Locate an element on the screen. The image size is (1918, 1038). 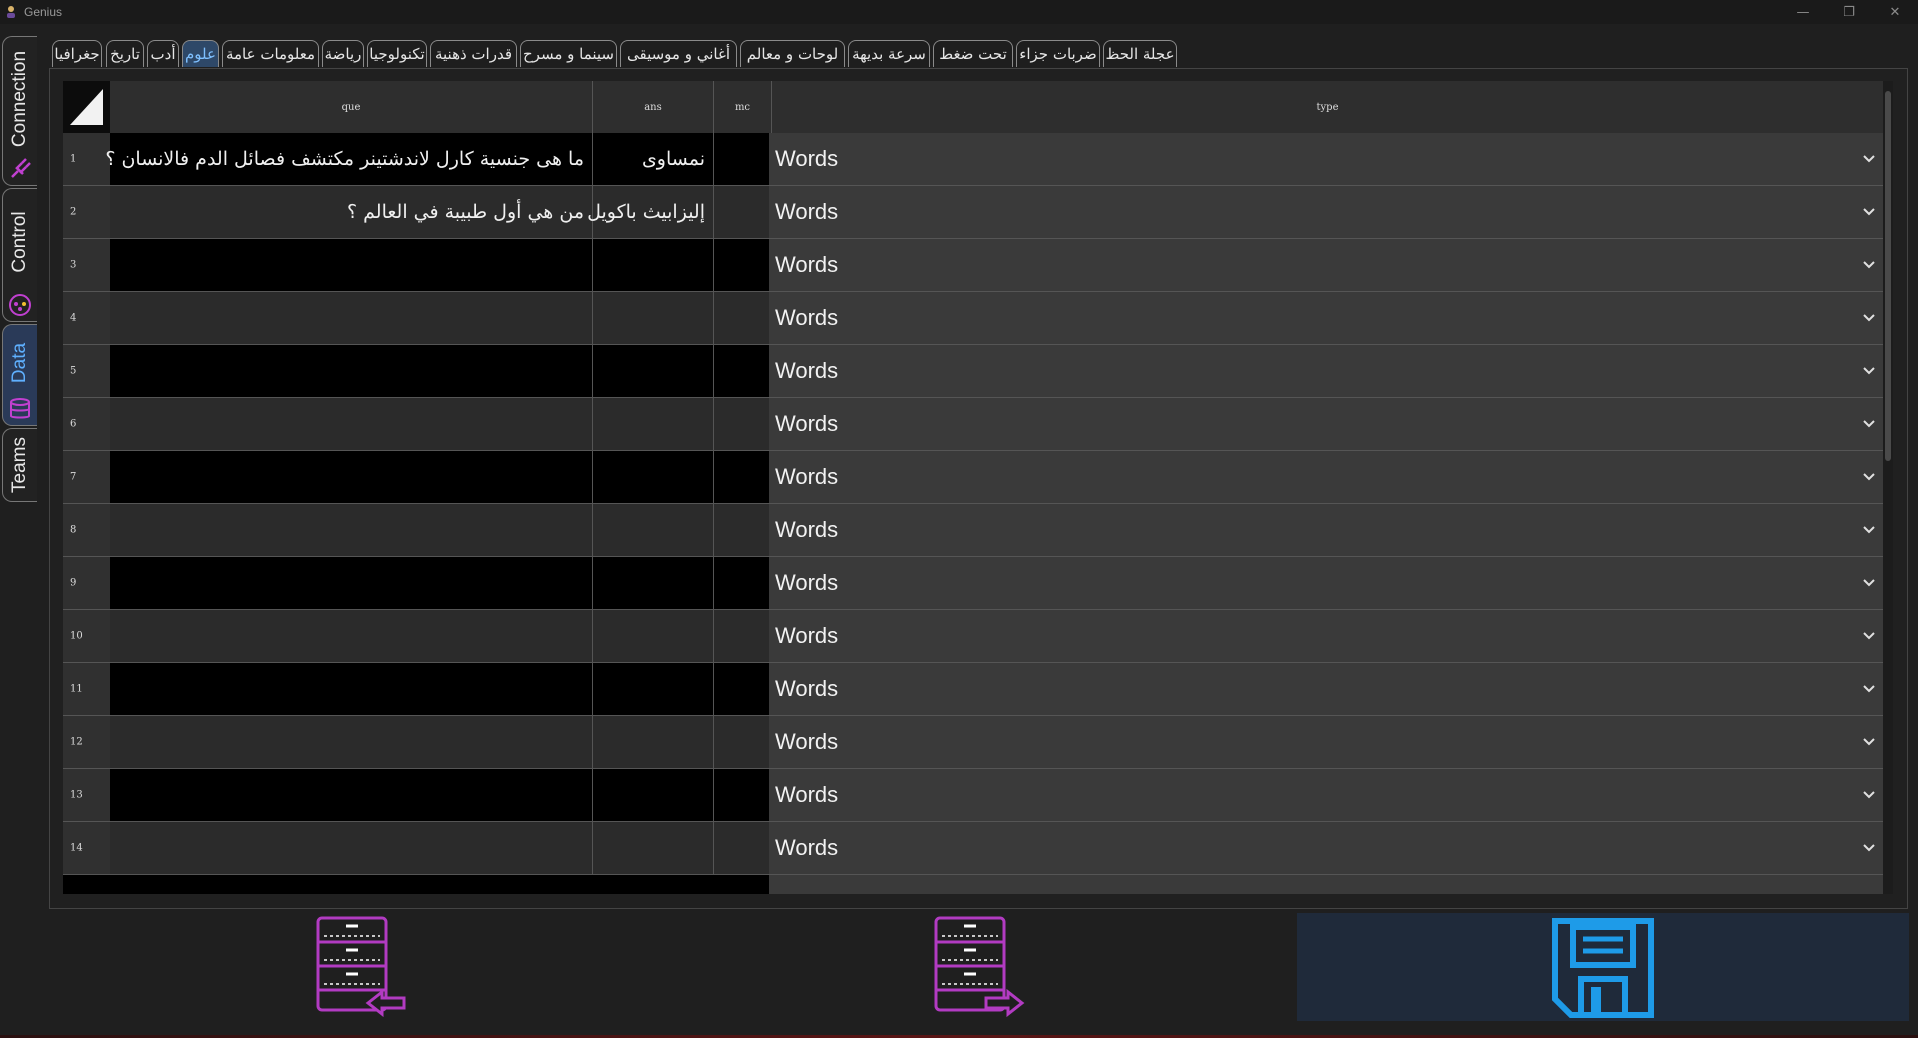
row-header: 14 is located at coordinates (87, 848).